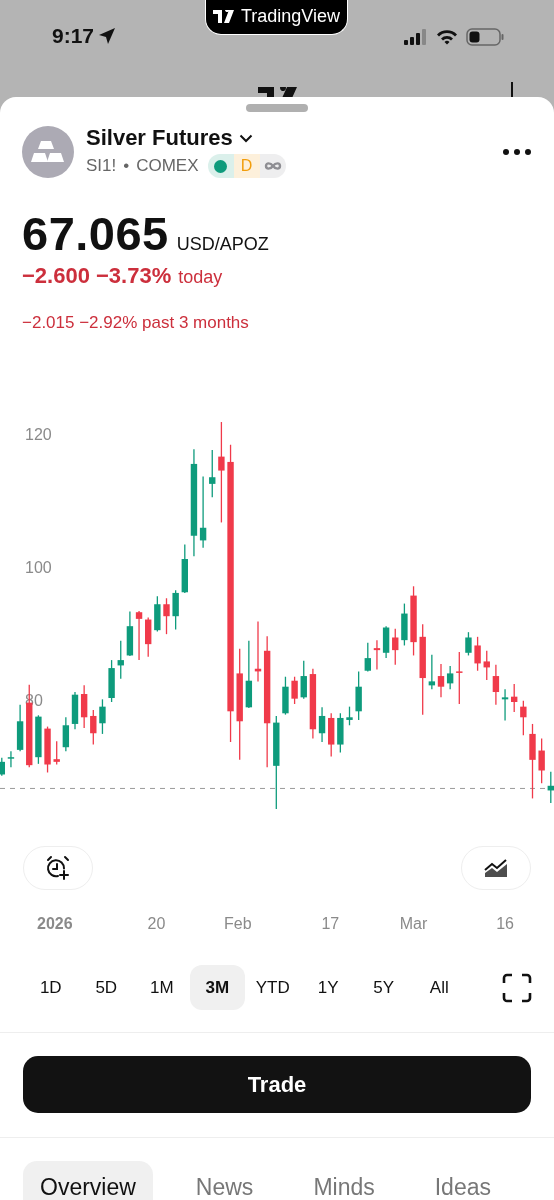 This screenshot has height=1200, width=554. I want to click on battery-icon, so click(485, 37).